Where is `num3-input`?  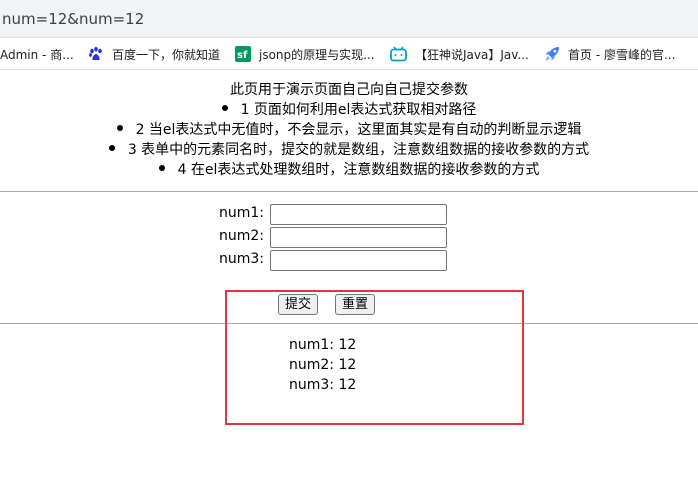 num3-input is located at coordinates (358, 260).